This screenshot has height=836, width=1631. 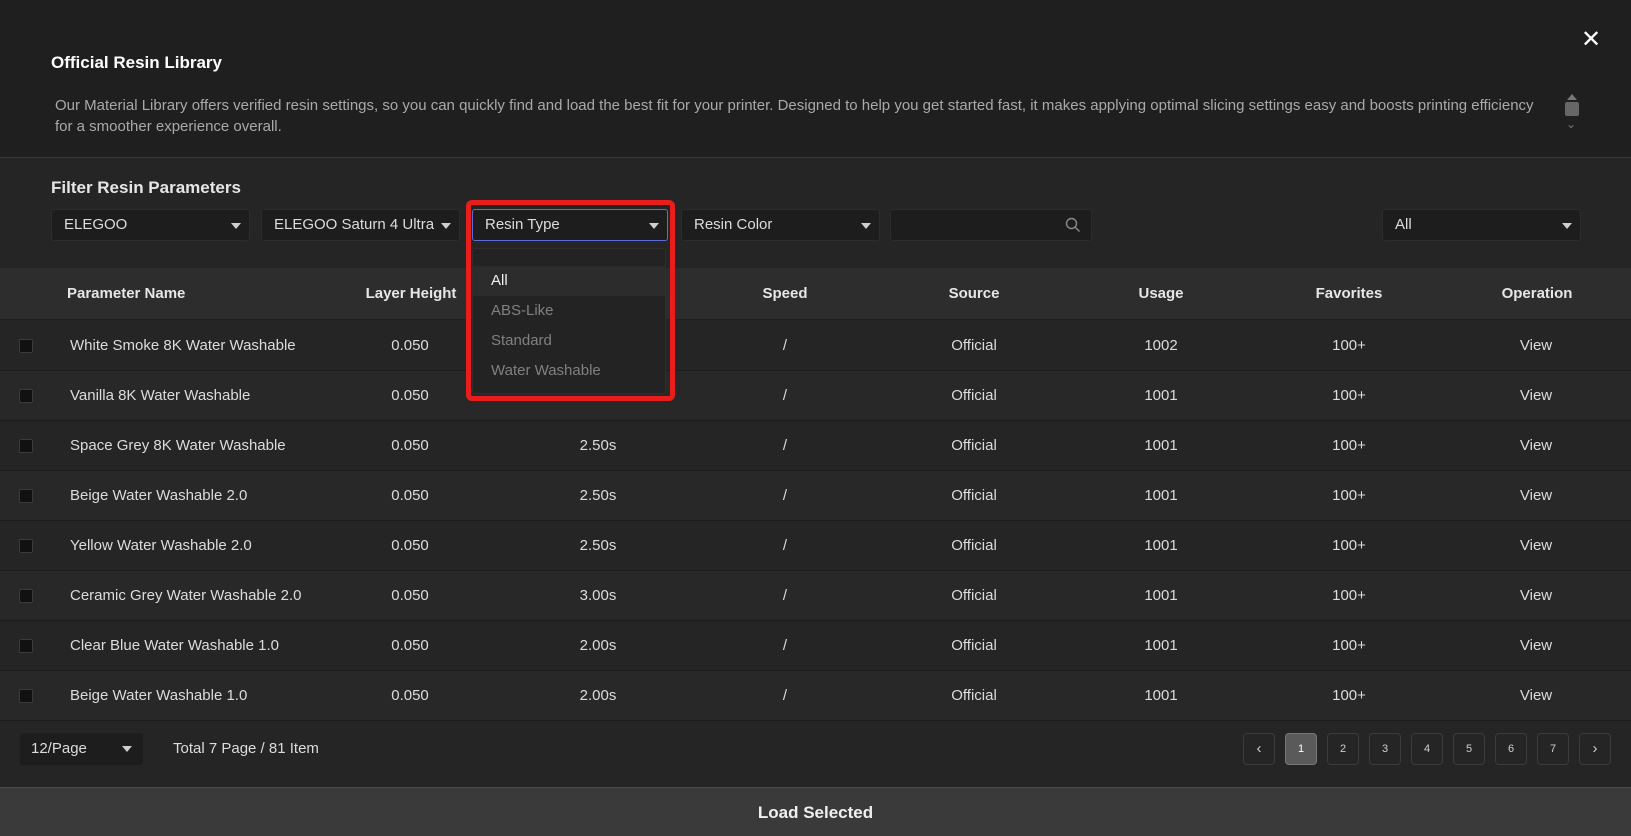 I want to click on page-button-1: 1, so click(x=1301, y=749).